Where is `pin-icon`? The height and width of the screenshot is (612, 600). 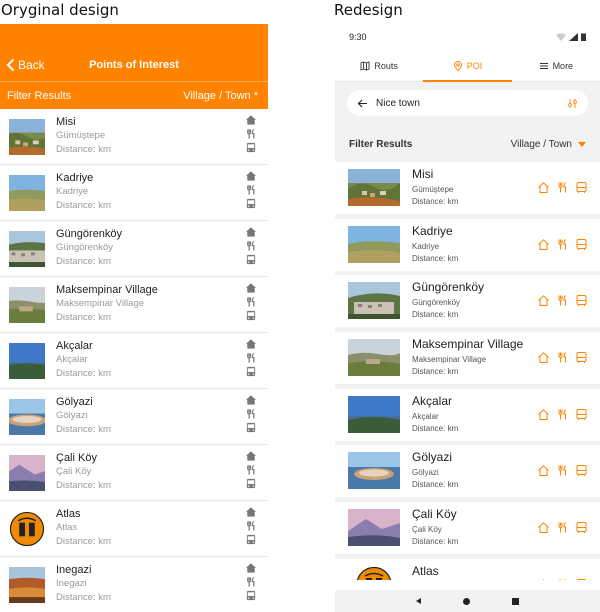 pin-icon is located at coordinates (457, 65).